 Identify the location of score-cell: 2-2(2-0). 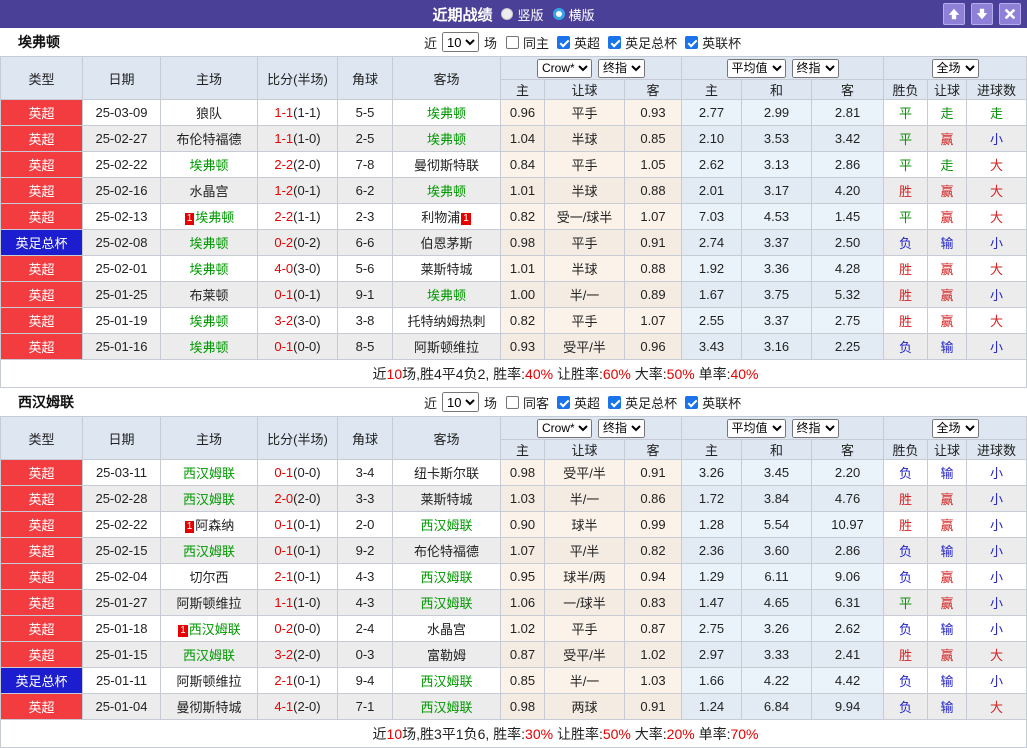
(297, 164).